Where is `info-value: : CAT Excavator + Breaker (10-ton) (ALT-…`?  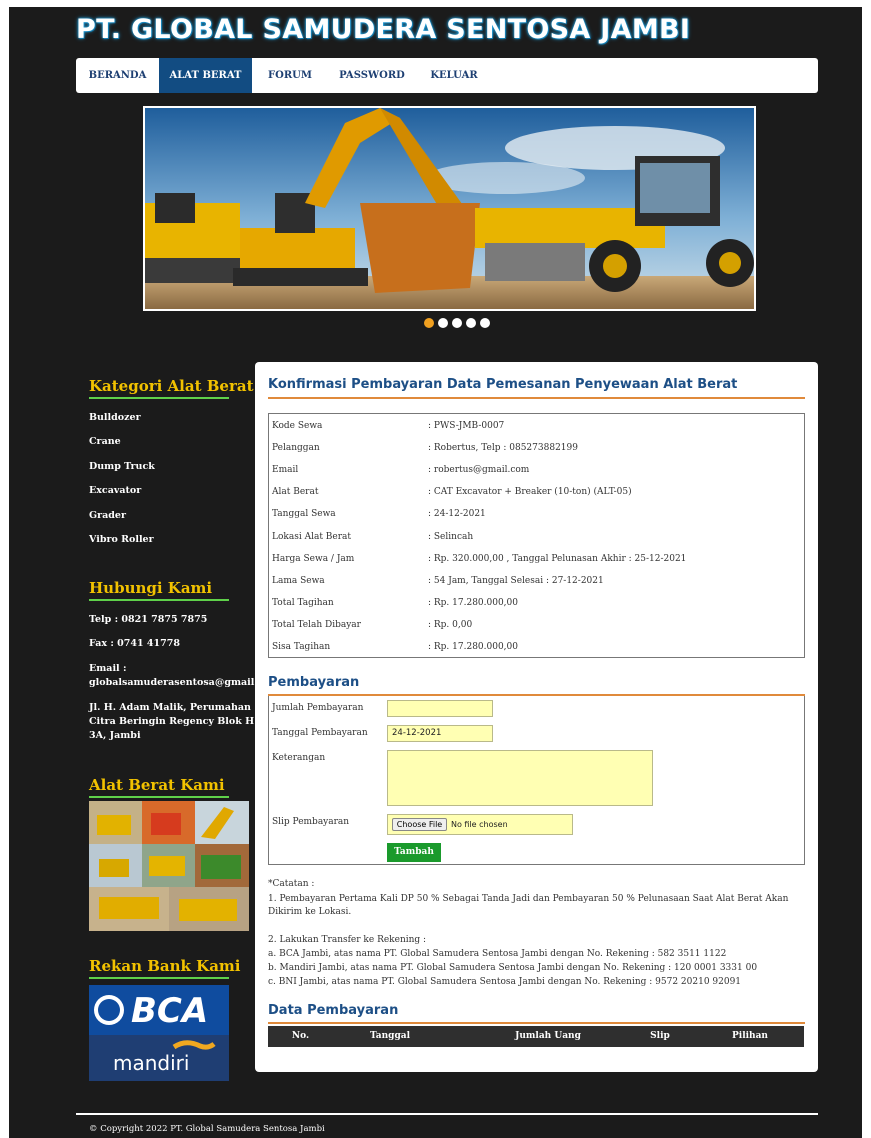
info-value: : CAT Excavator + Breaker (10-ton) (ALT-… is located at coordinates (530, 492).